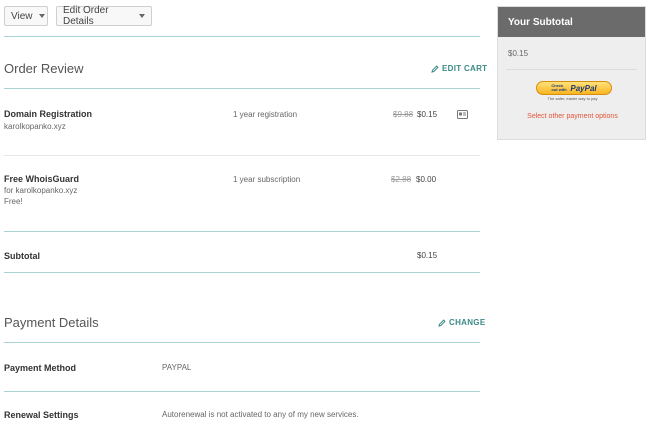 The image size is (650, 430). What do you see at coordinates (401, 179) in the screenshot?
I see `item-old-price: $2.88` at bounding box center [401, 179].